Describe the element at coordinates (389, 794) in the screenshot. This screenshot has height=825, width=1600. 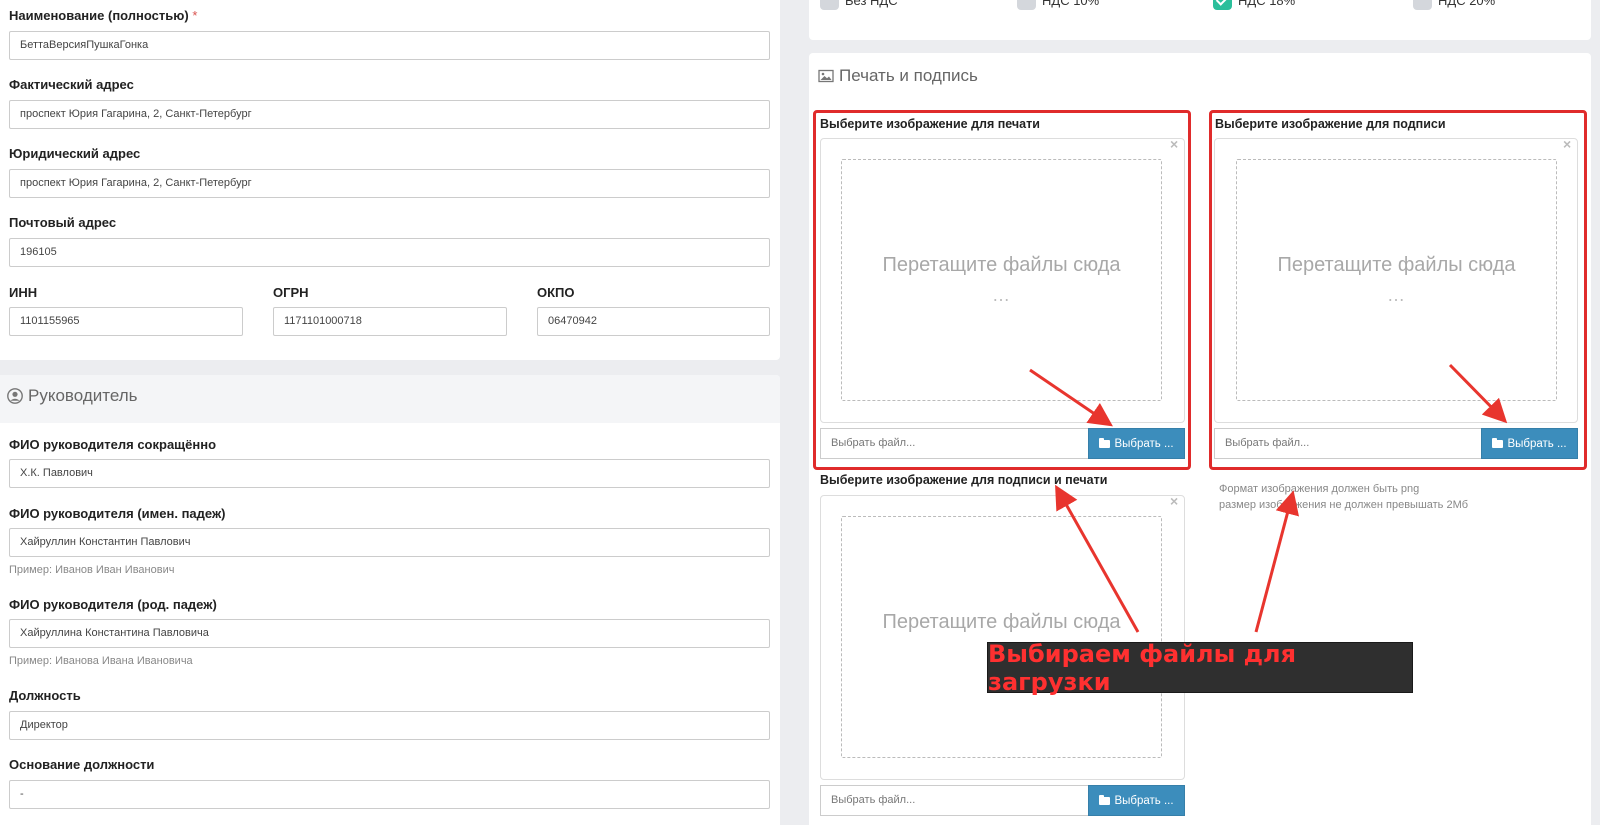
I see `basis-input: -` at that location.